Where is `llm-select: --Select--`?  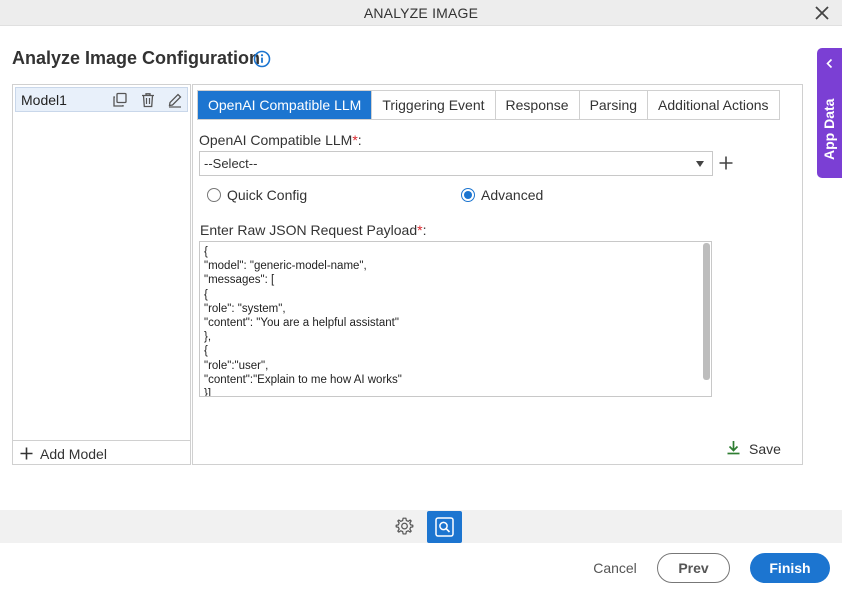
llm-select: --Select-- is located at coordinates (456, 163).